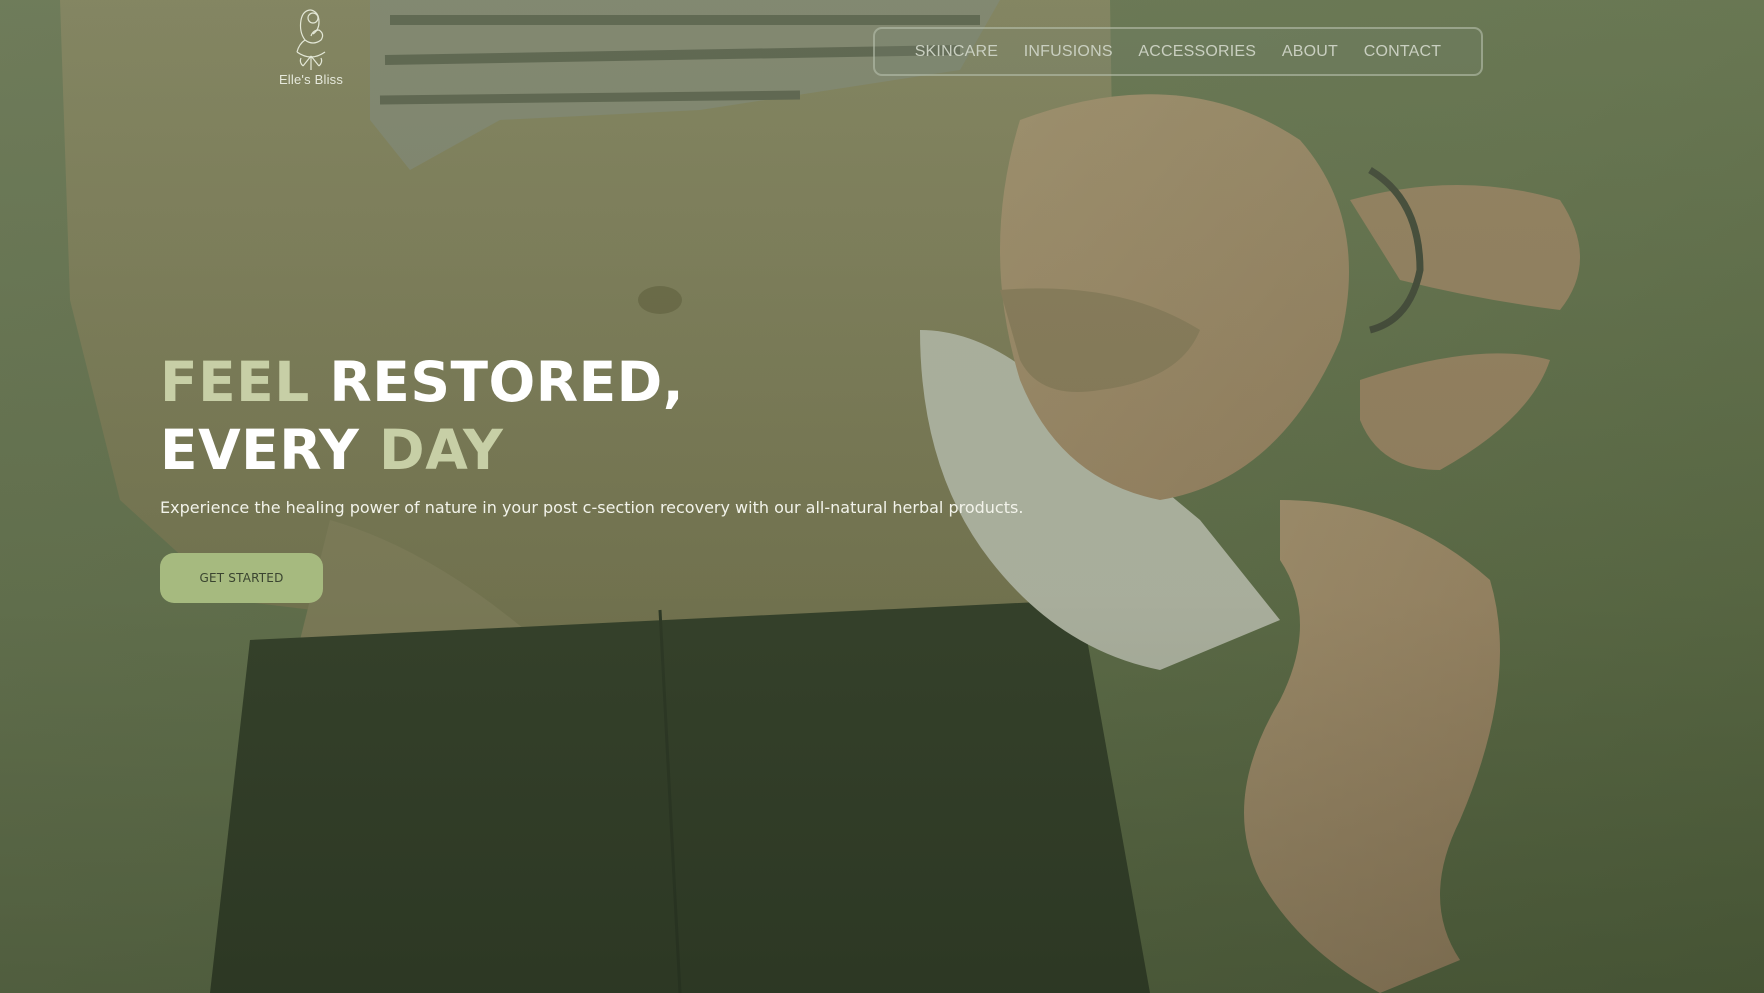  I want to click on nav-item-contact: CONTACT, so click(1403, 52).